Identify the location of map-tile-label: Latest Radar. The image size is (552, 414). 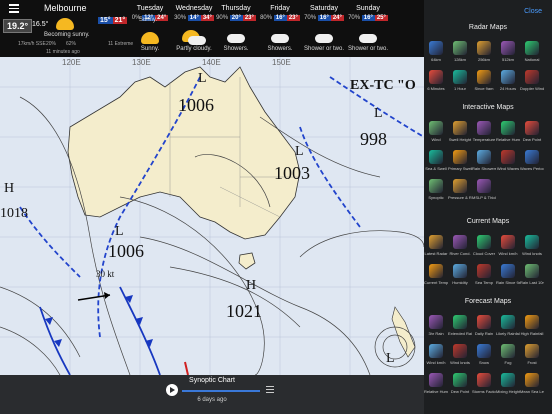
(436, 253).